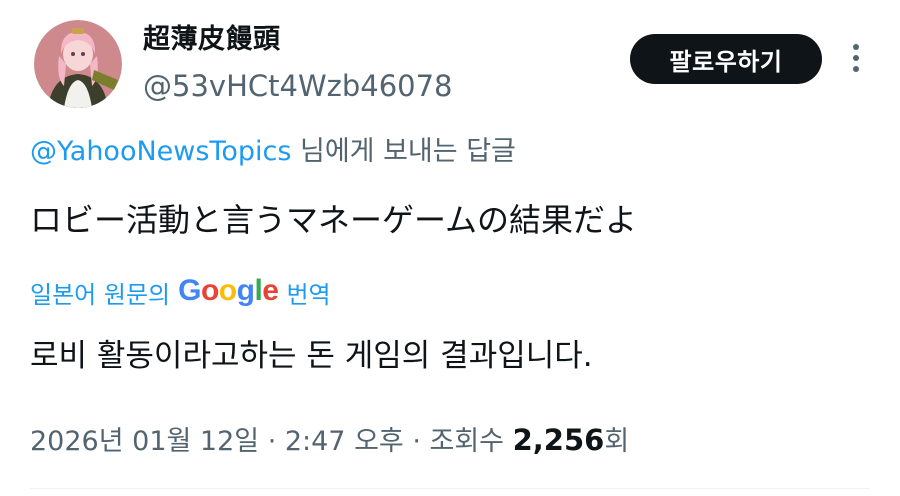 This screenshot has height=496, width=900. I want to click on divider, so click(450, 488).